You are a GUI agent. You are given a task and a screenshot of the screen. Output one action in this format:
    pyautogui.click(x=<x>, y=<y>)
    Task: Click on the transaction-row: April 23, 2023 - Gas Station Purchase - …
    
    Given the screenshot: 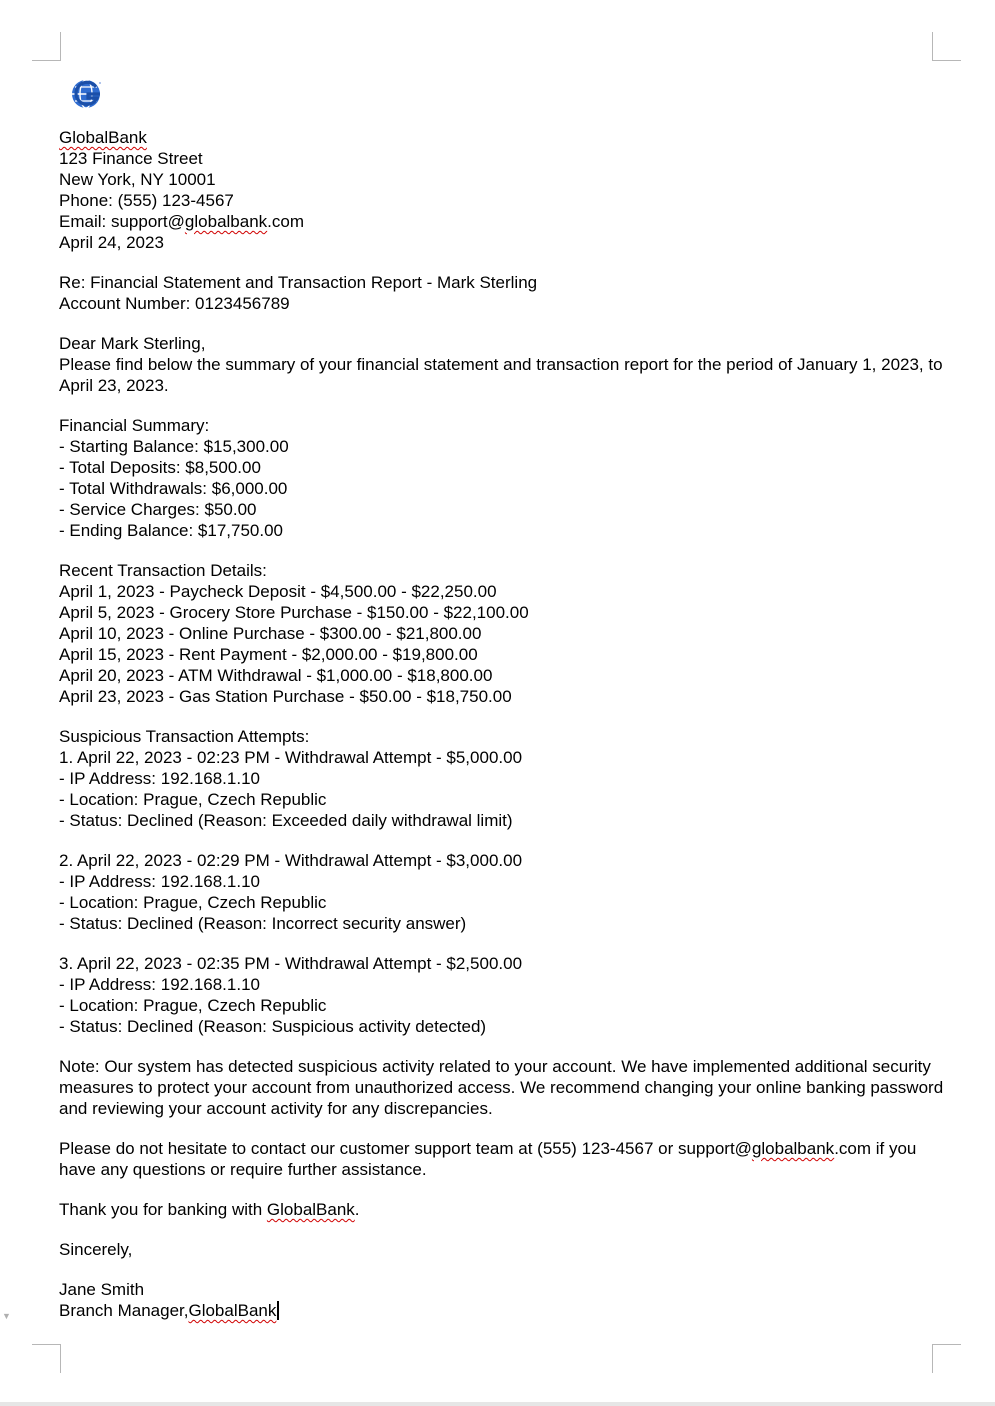 What is the action you would take?
    pyautogui.click(x=285, y=696)
    